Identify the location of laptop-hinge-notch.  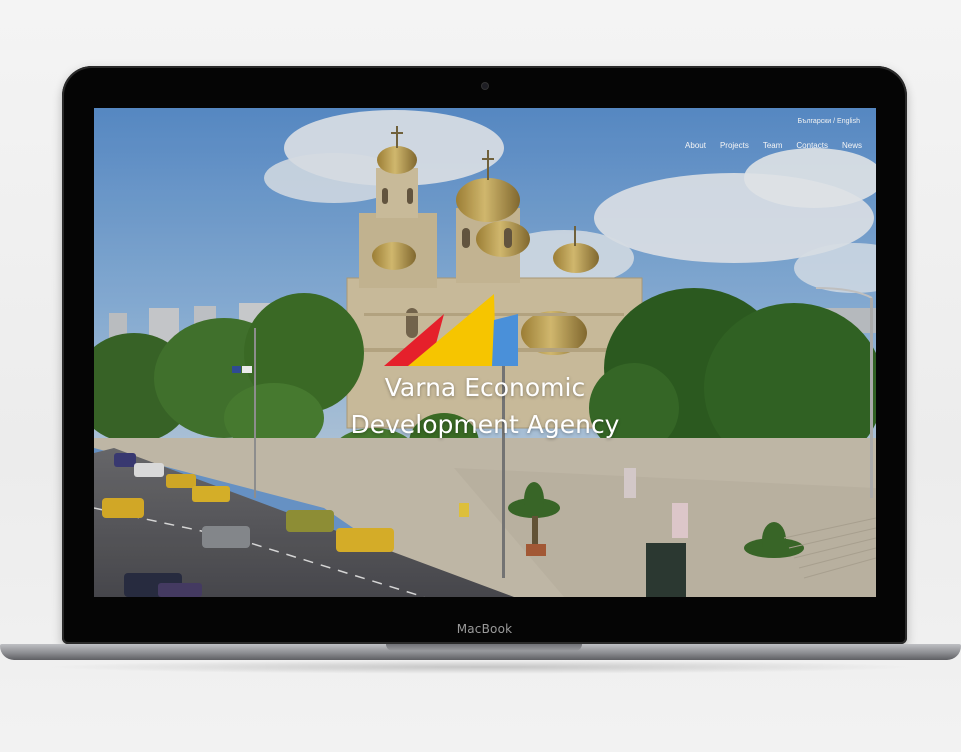
(484, 647).